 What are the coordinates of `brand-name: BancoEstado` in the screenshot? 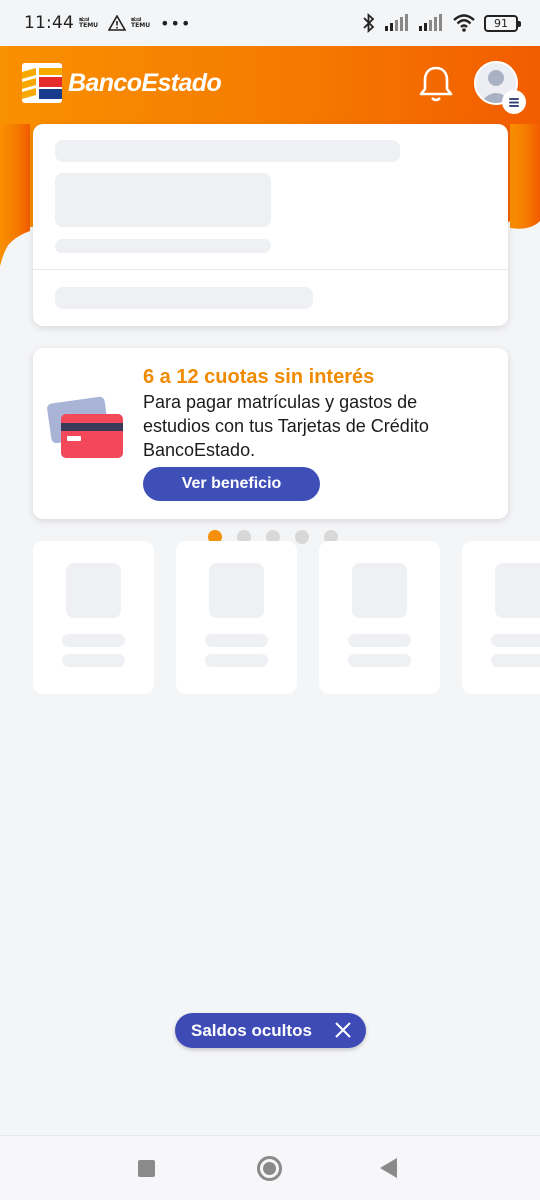 It's located at (145, 82).